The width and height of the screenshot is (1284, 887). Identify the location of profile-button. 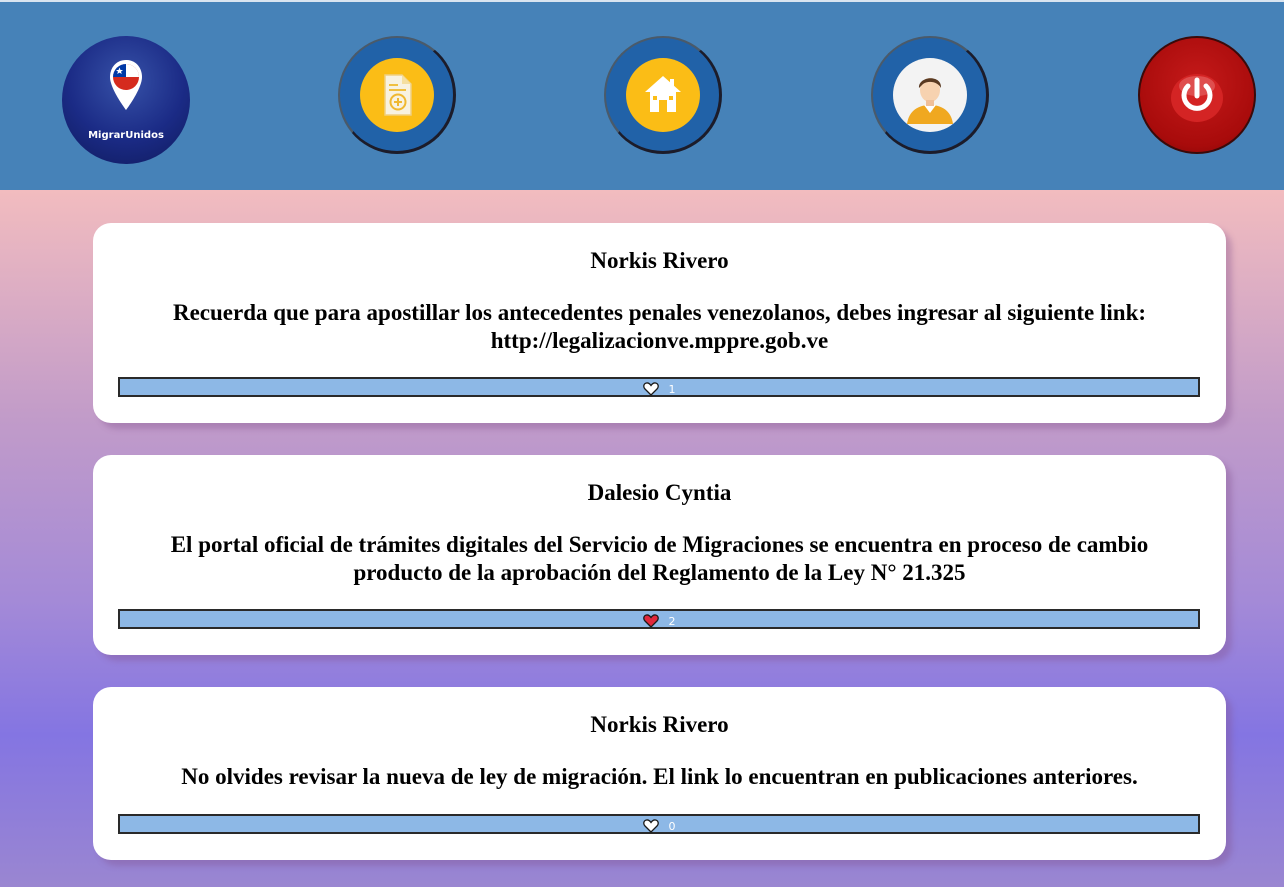
(930, 95).